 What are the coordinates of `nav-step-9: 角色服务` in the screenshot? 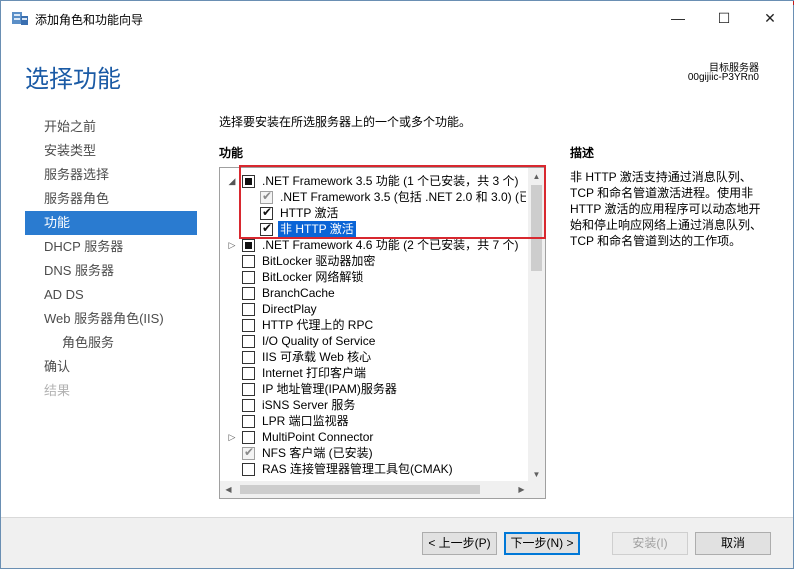 It's located at (111, 343).